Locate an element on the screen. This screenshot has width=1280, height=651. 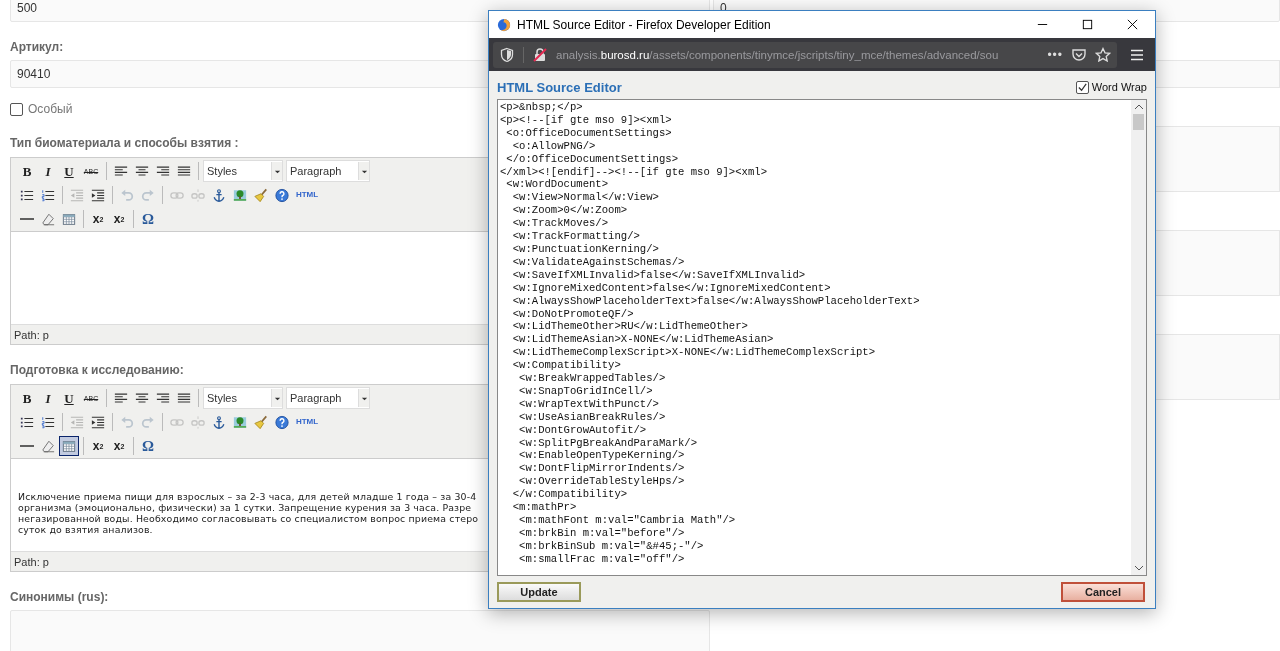
undo-icon is located at coordinates (127, 422).